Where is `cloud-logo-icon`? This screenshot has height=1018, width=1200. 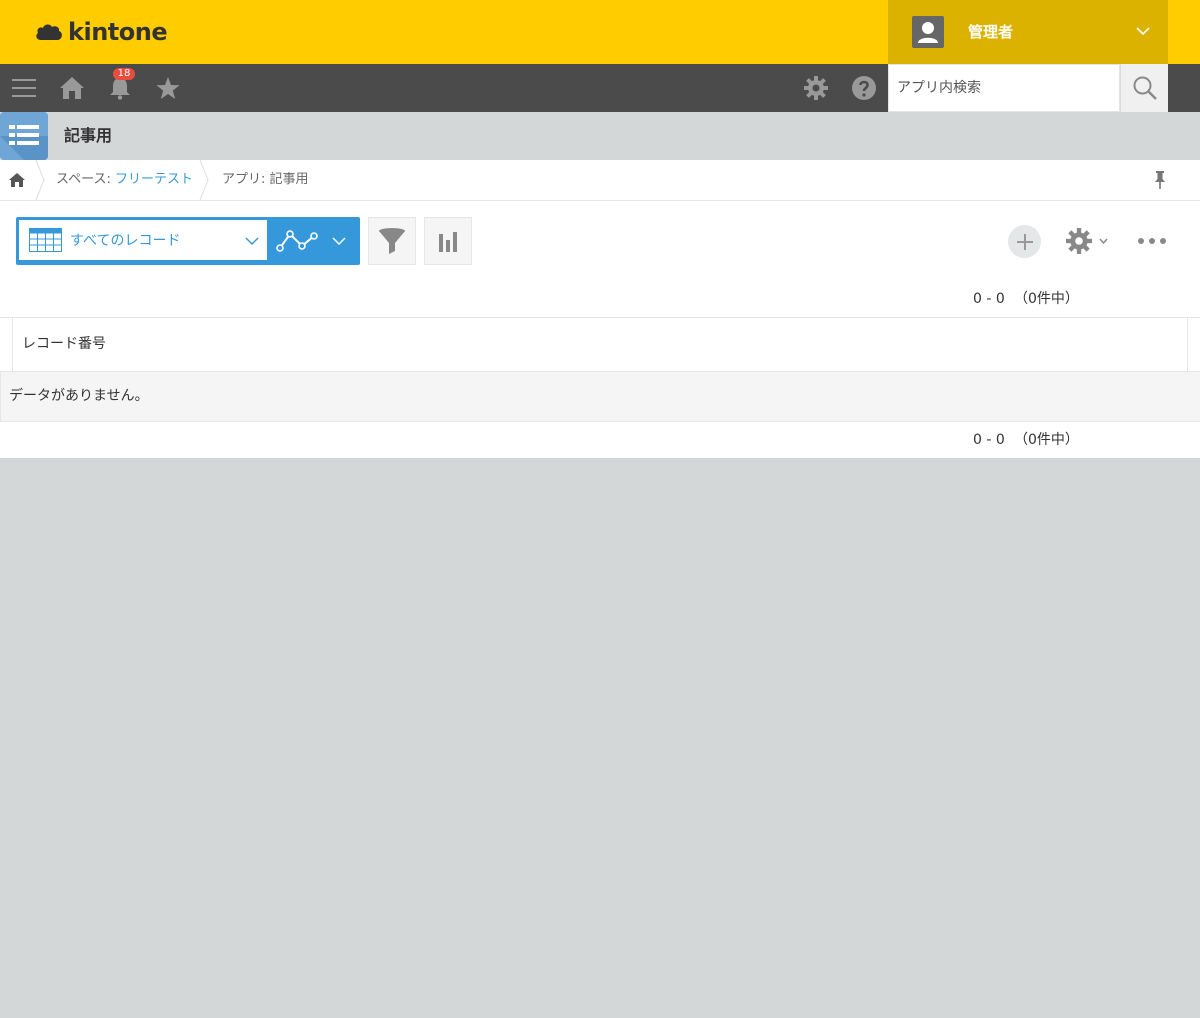 cloud-logo-icon is located at coordinates (49, 32).